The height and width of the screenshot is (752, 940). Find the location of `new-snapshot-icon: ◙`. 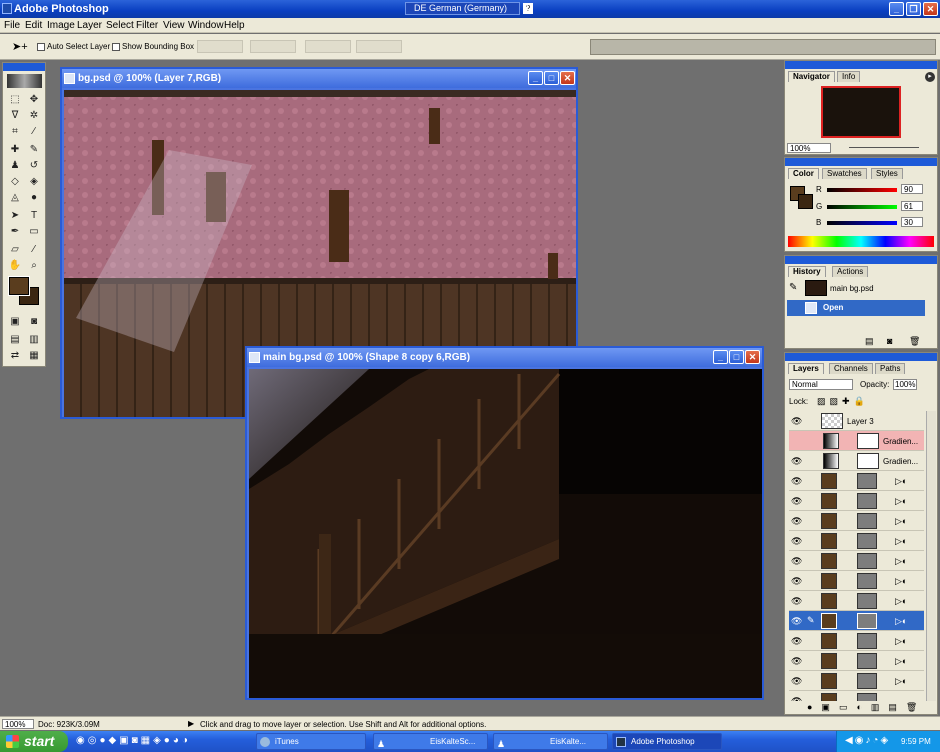

new-snapshot-icon: ◙ is located at coordinates (889, 341).